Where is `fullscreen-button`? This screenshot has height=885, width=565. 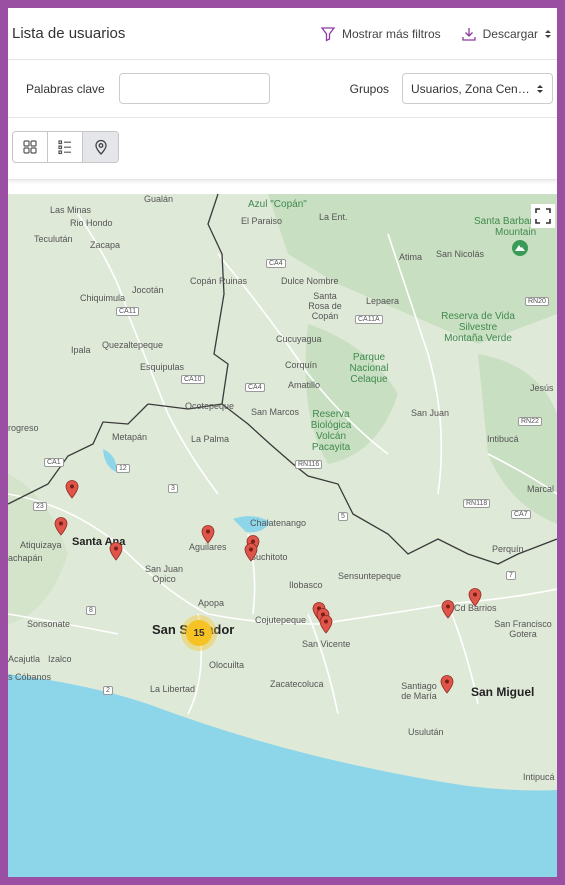 fullscreen-button is located at coordinates (543, 216).